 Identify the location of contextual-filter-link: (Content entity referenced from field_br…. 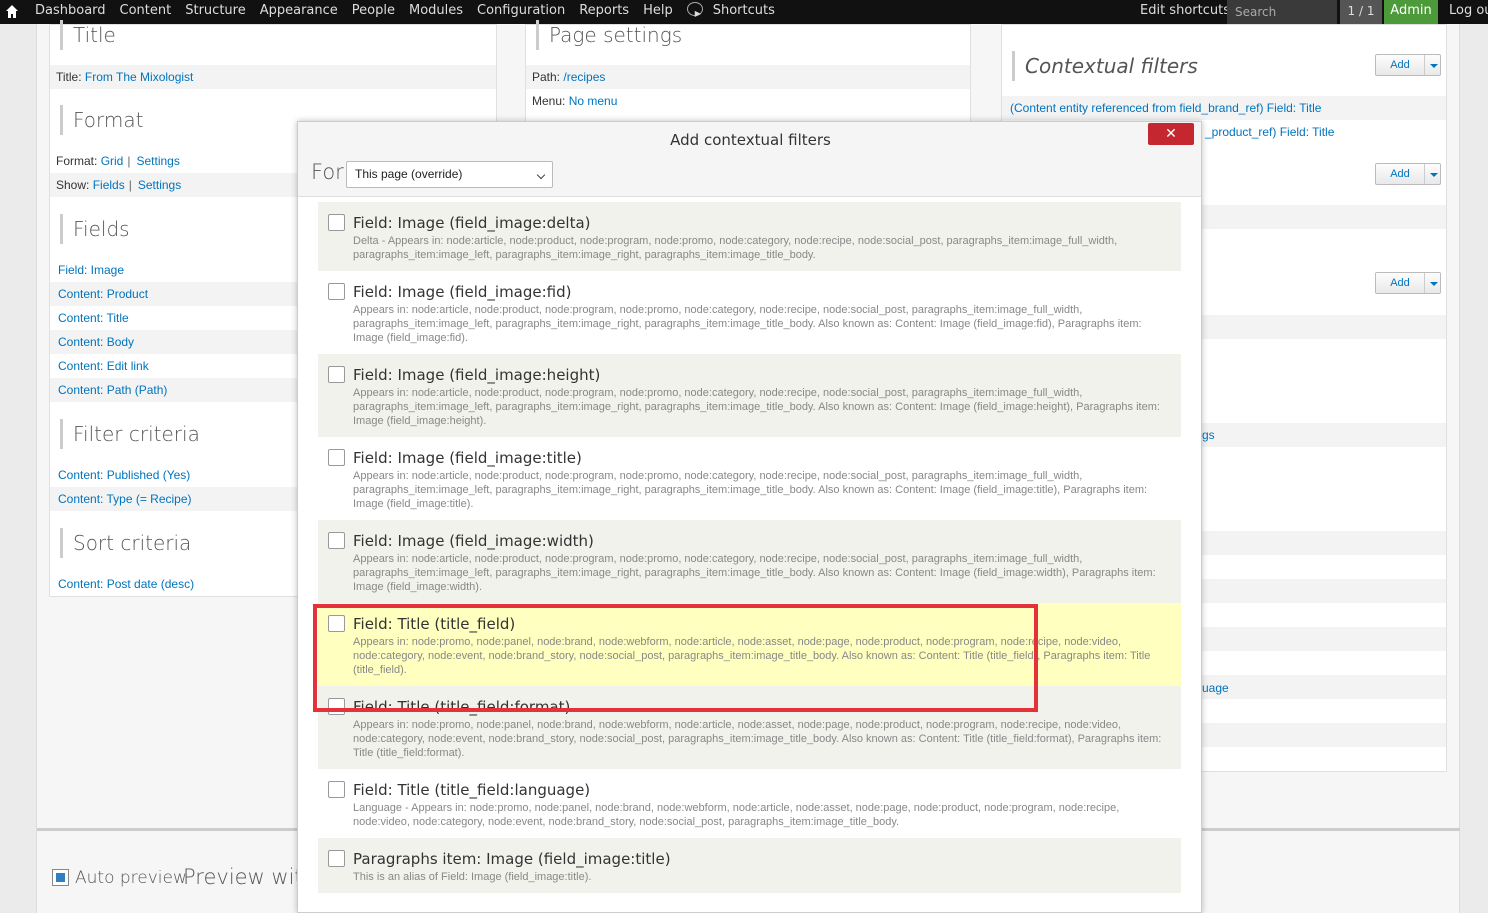
(1165, 108).